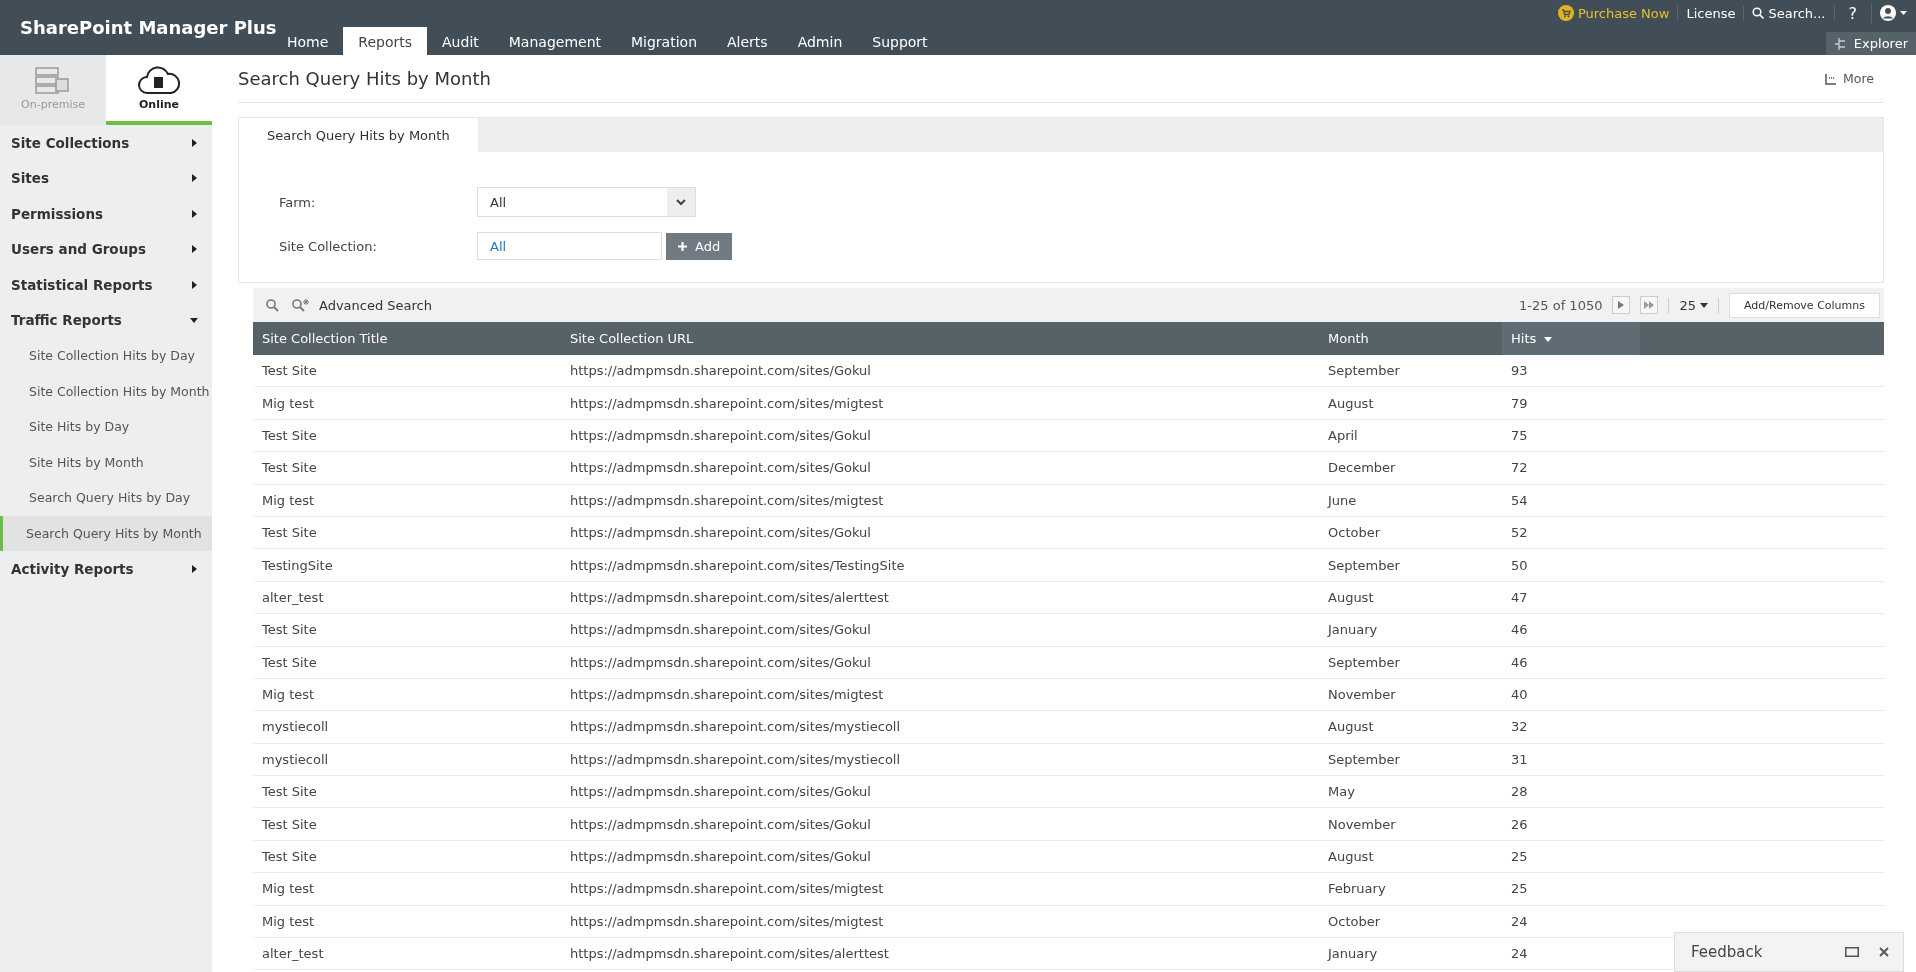 Image resolution: width=1916 pixels, height=972 pixels. What do you see at coordinates (106, 285) in the screenshot?
I see `sidebar-category: Statistical Reports` at bounding box center [106, 285].